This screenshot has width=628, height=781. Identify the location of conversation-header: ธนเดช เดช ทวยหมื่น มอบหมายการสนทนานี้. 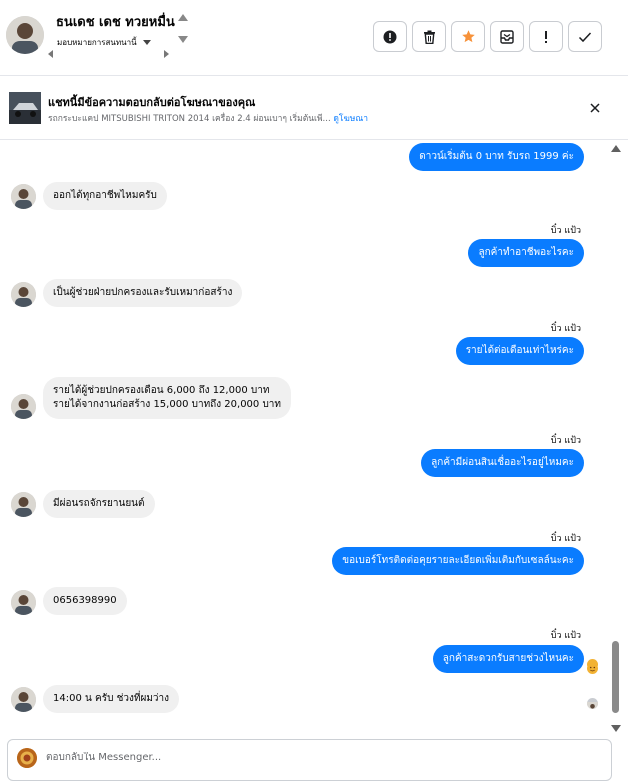
(314, 38).